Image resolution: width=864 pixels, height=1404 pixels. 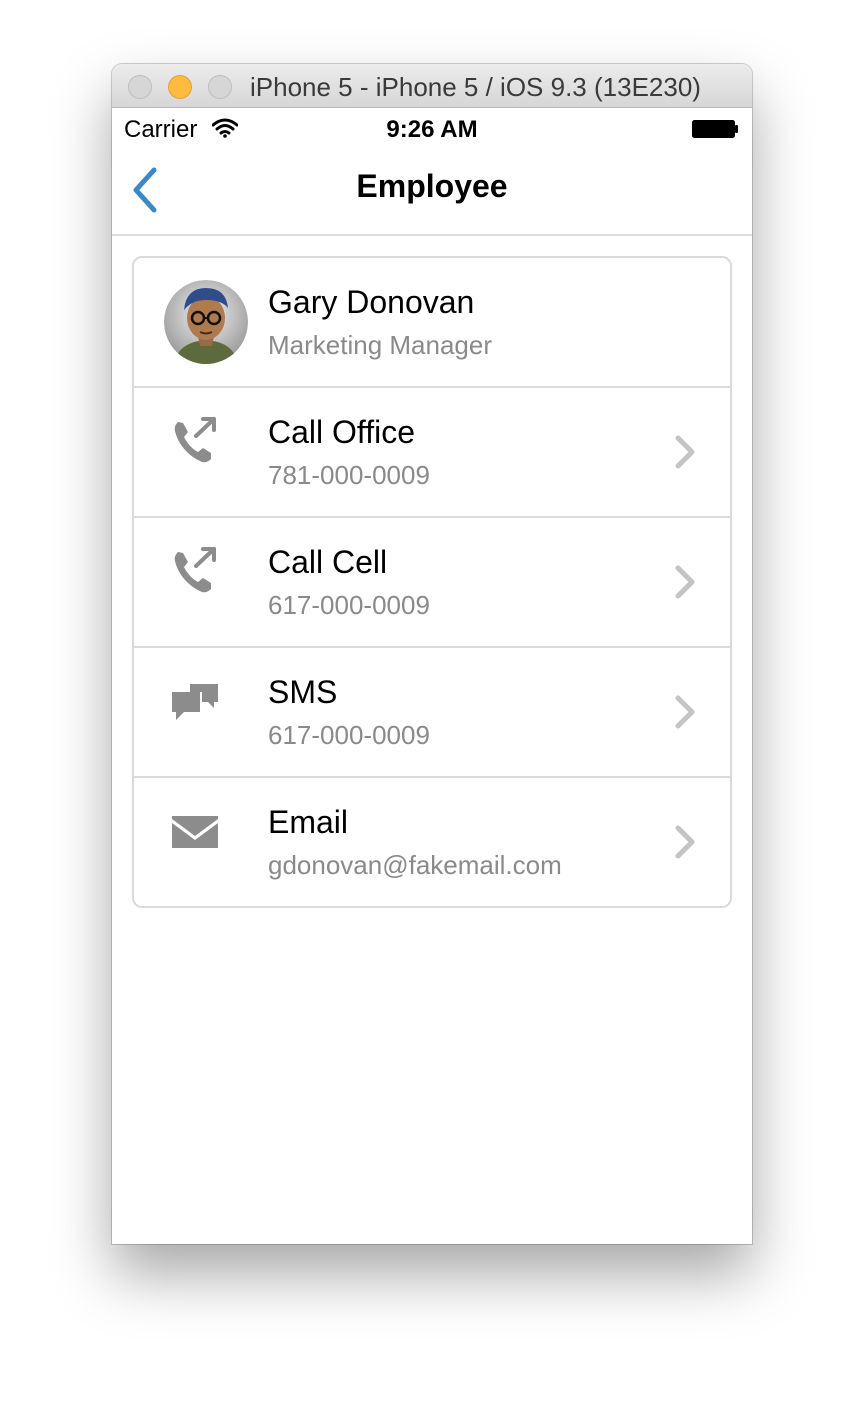 What do you see at coordinates (371, 302) in the screenshot?
I see `employee-name: Gary Donovan` at bounding box center [371, 302].